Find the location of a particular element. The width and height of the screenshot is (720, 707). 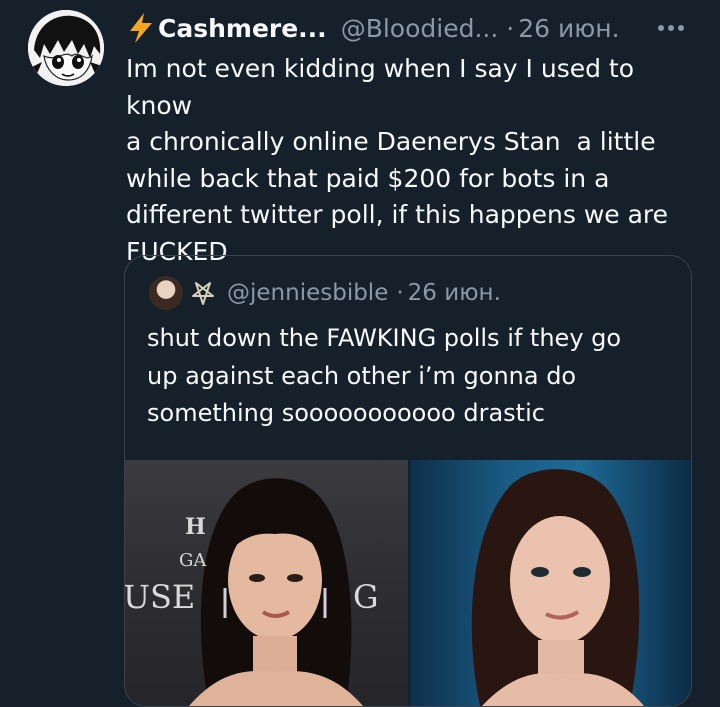

tweet-date: 26 июн. is located at coordinates (568, 28).